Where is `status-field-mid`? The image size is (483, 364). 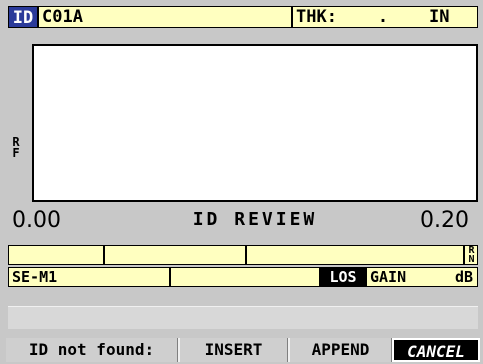
status-field-mid is located at coordinates (245, 277).